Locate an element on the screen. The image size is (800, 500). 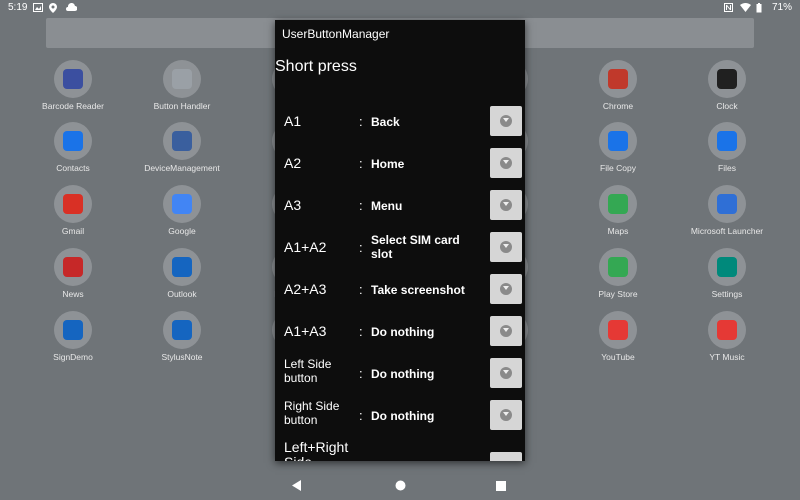
app-label: Files is located at coordinates (727, 168).